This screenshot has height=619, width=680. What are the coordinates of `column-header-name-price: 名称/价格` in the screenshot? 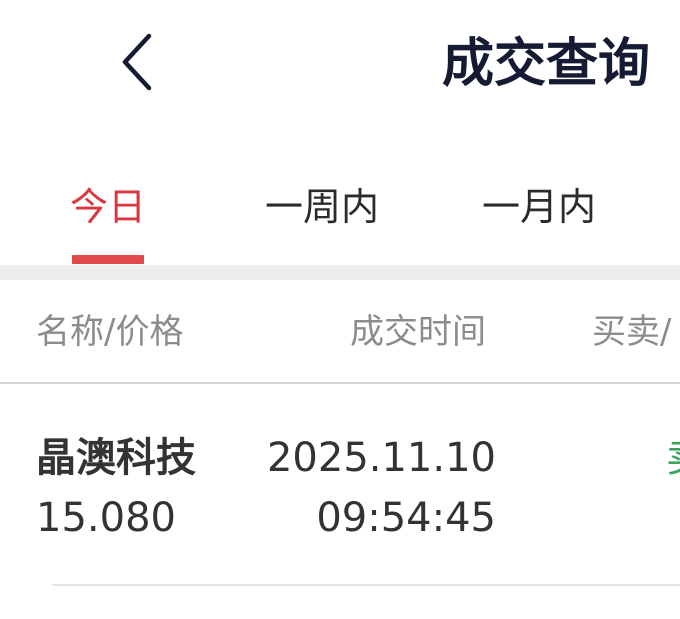 It's located at (110, 332).